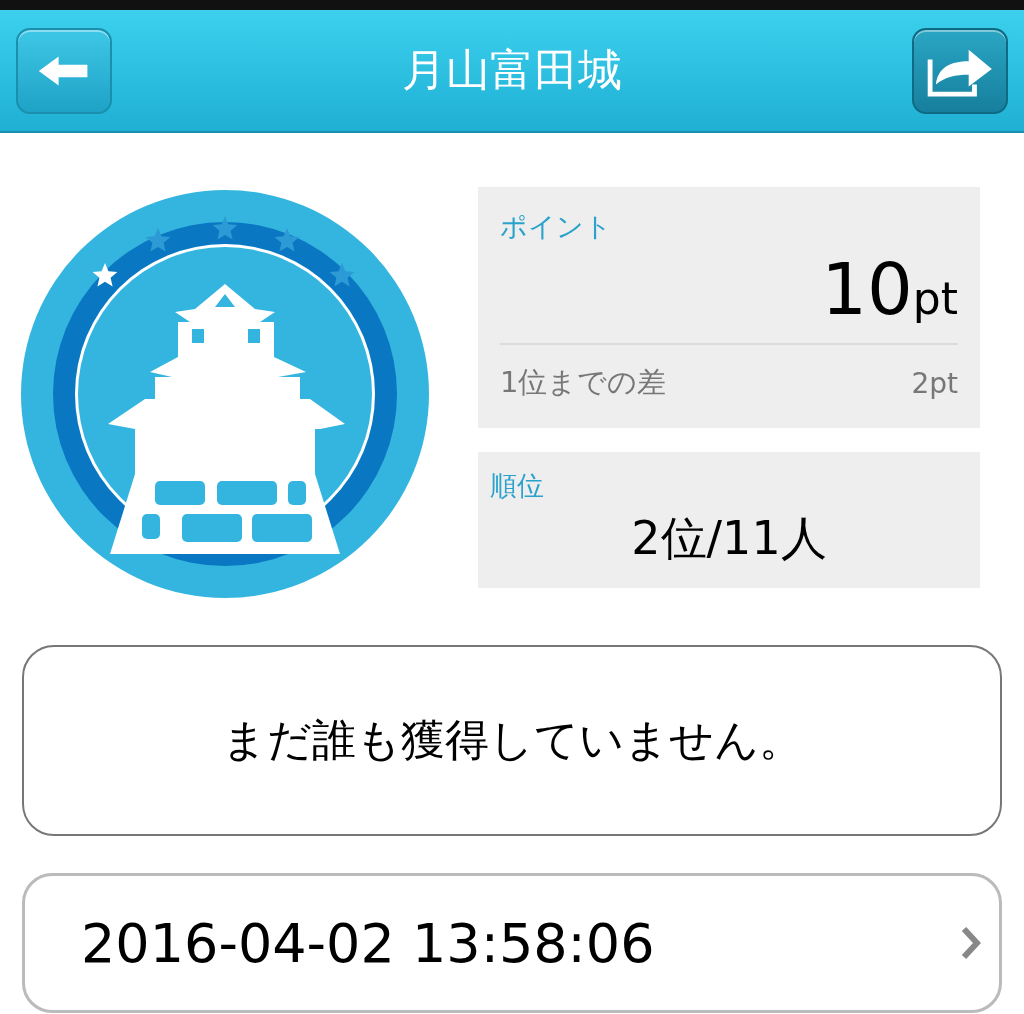 The height and width of the screenshot is (1014, 1024). What do you see at coordinates (368, 943) in the screenshot?
I see `date-text: 2016-04-02 13:58:06` at bounding box center [368, 943].